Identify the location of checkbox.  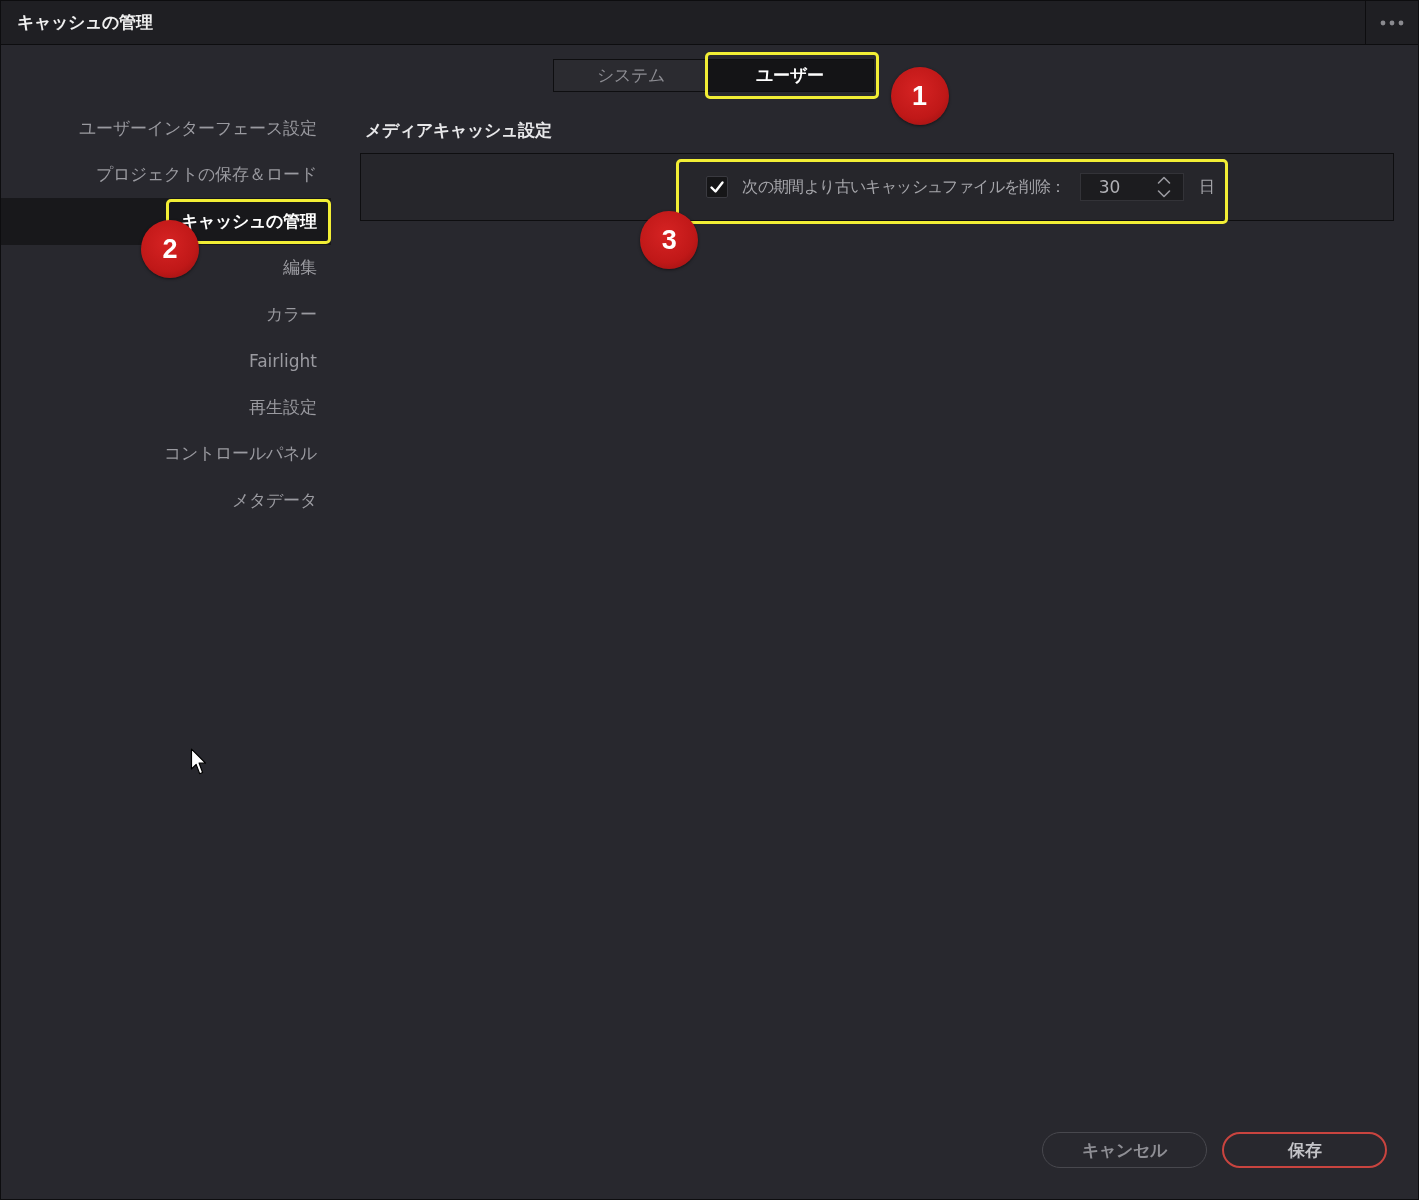
(717, 187).